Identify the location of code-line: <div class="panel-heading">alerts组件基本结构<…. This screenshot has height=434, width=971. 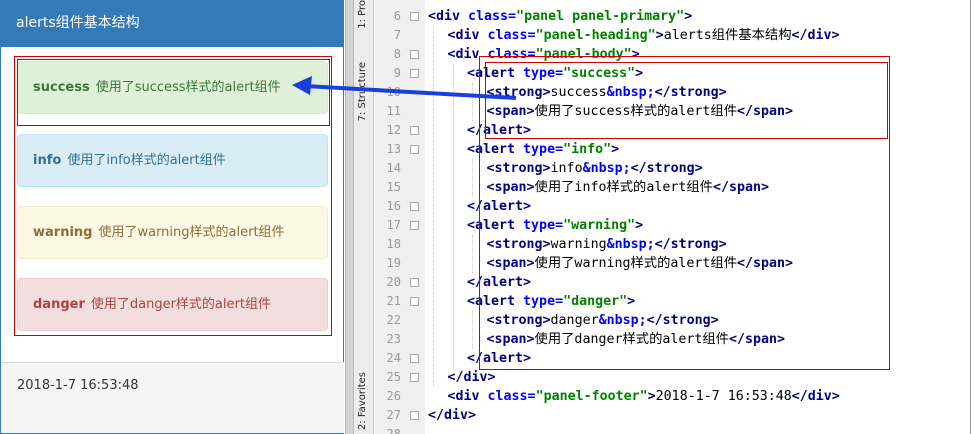
(644, 35).